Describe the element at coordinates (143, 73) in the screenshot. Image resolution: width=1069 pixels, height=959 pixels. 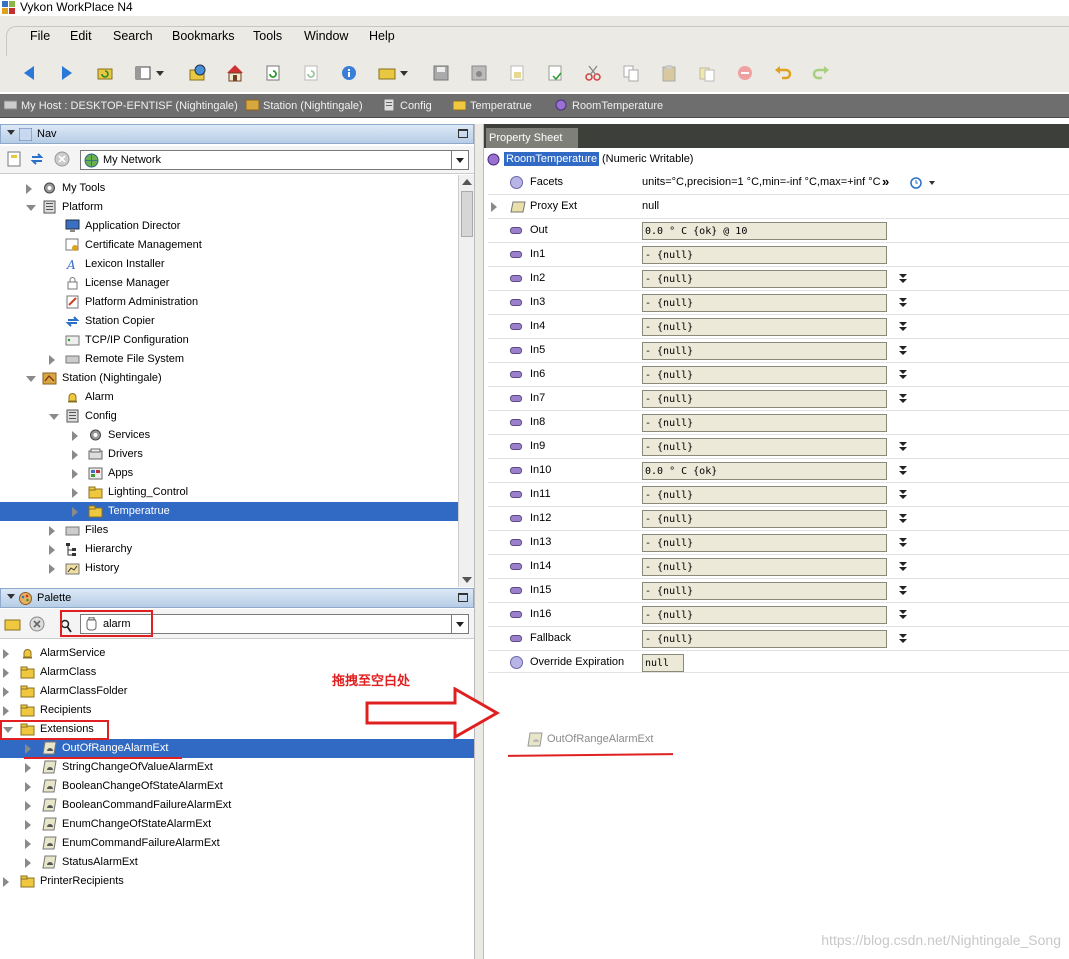
I see `sidebar-icon` at that location.